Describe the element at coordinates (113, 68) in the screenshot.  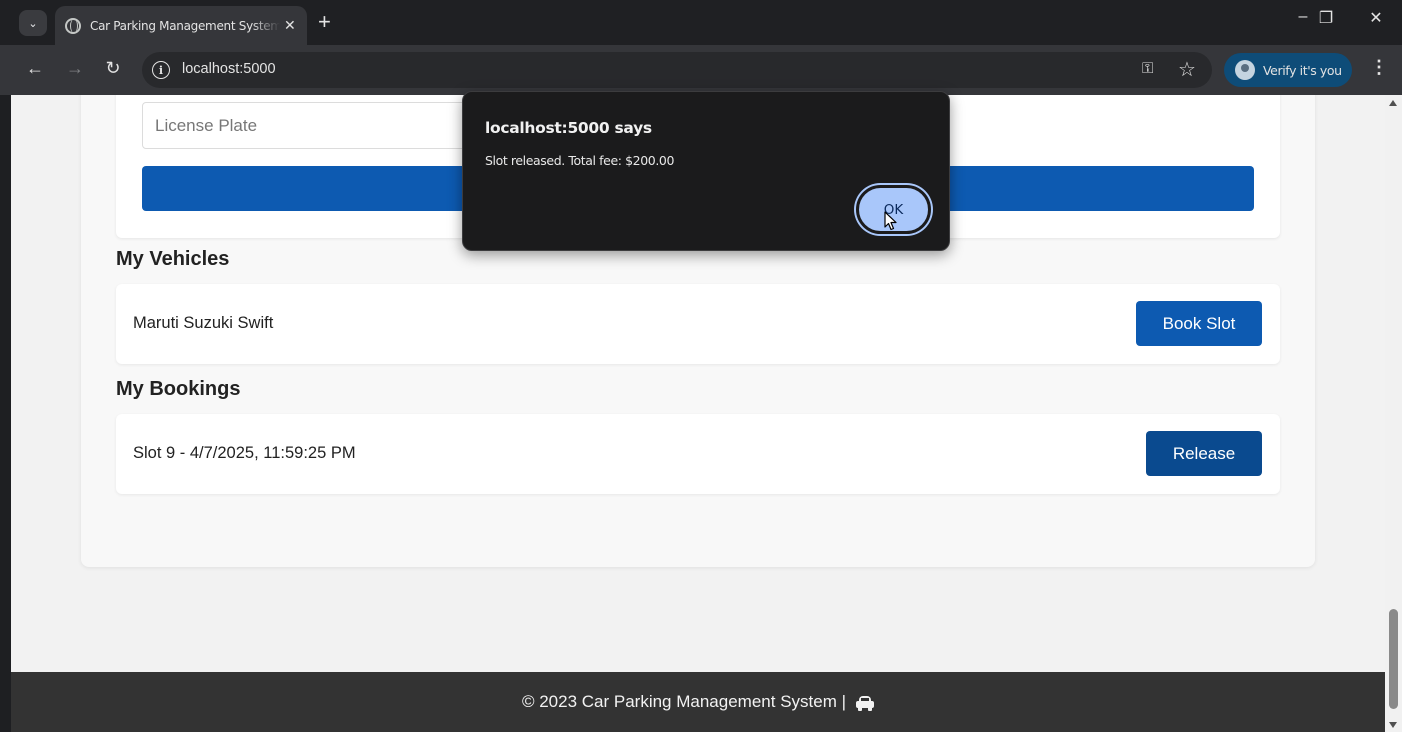
I see `reload-button: ↻` at that location.